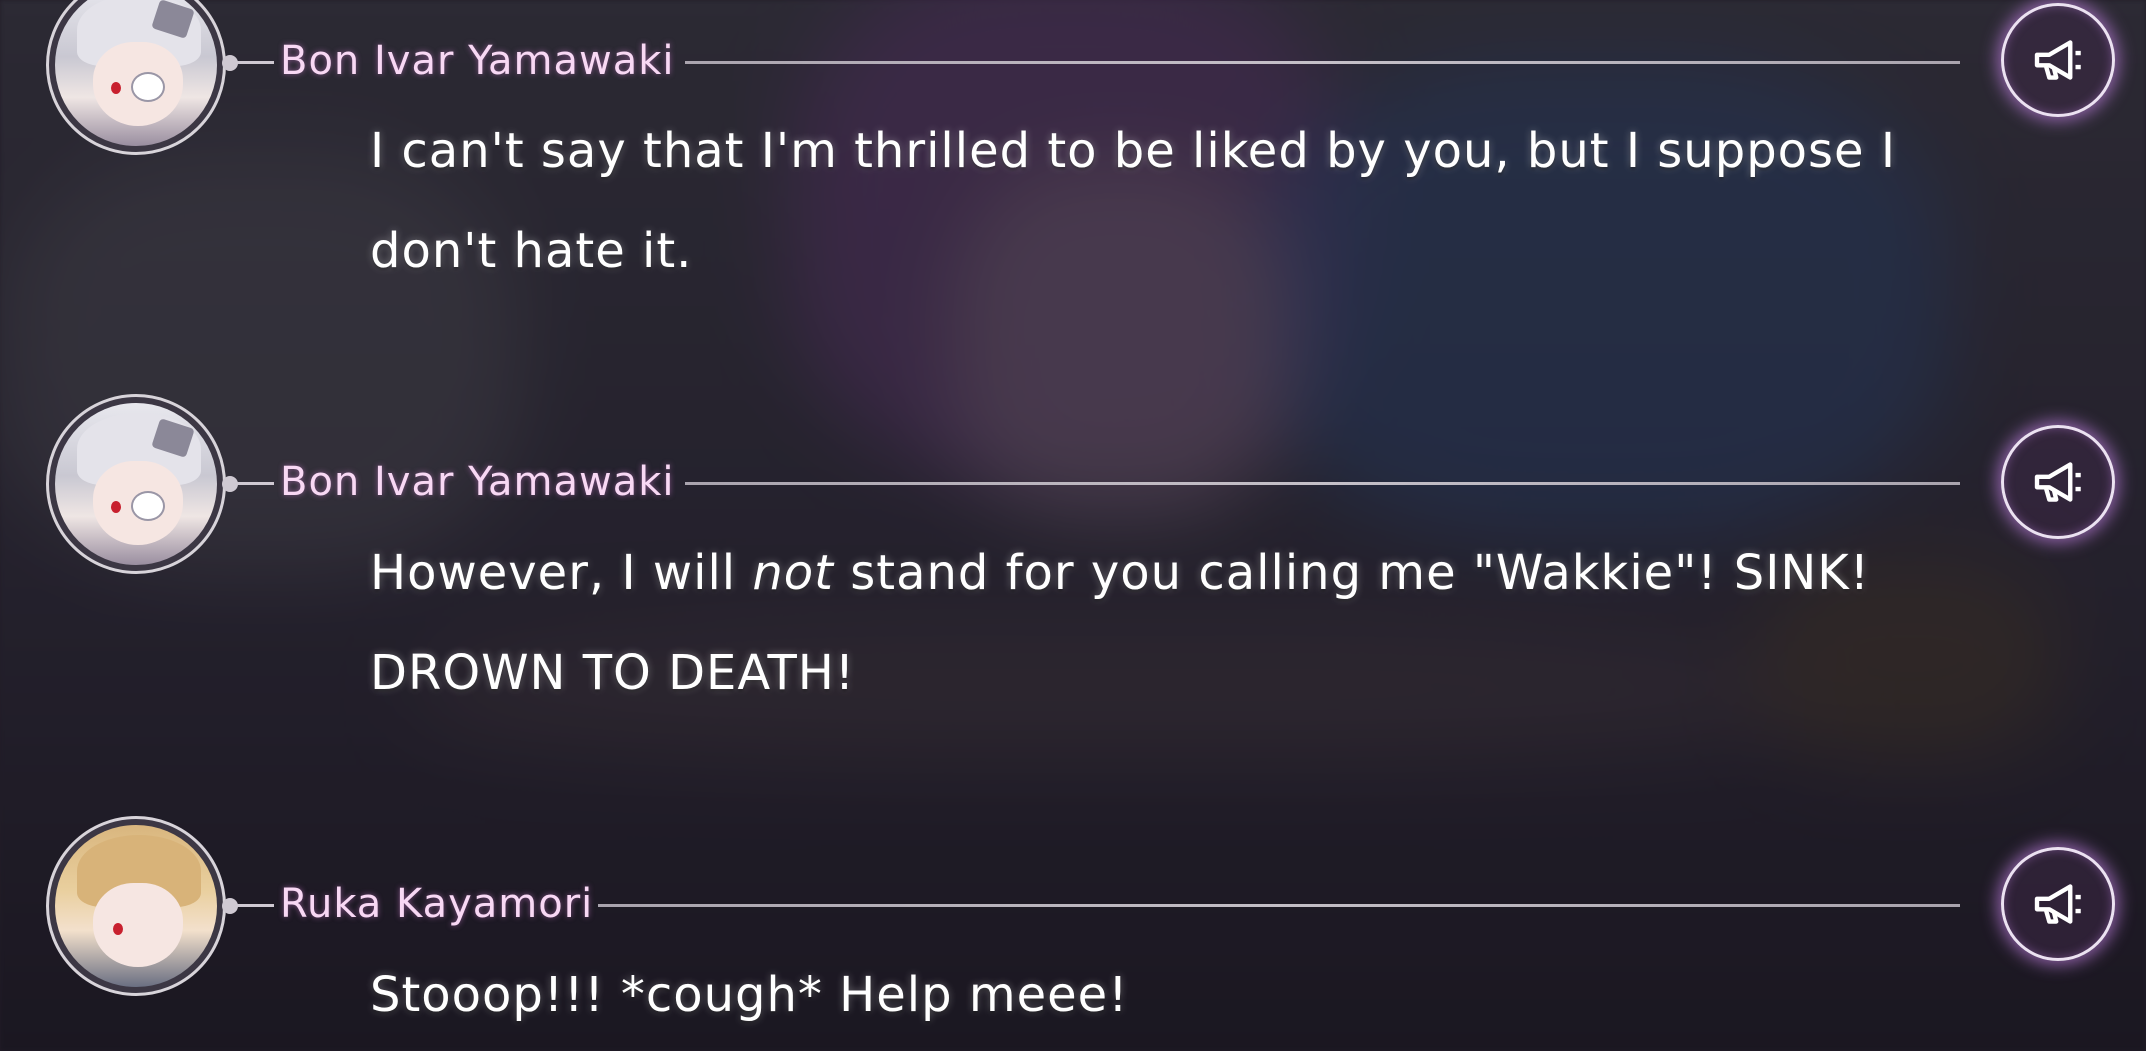 The image size is (2146, 1051). Describe the element at coordinates (749, 995) in the screenshot. I see `dialogue-line: Stooop!!! *cough* Help meee!` at that location.